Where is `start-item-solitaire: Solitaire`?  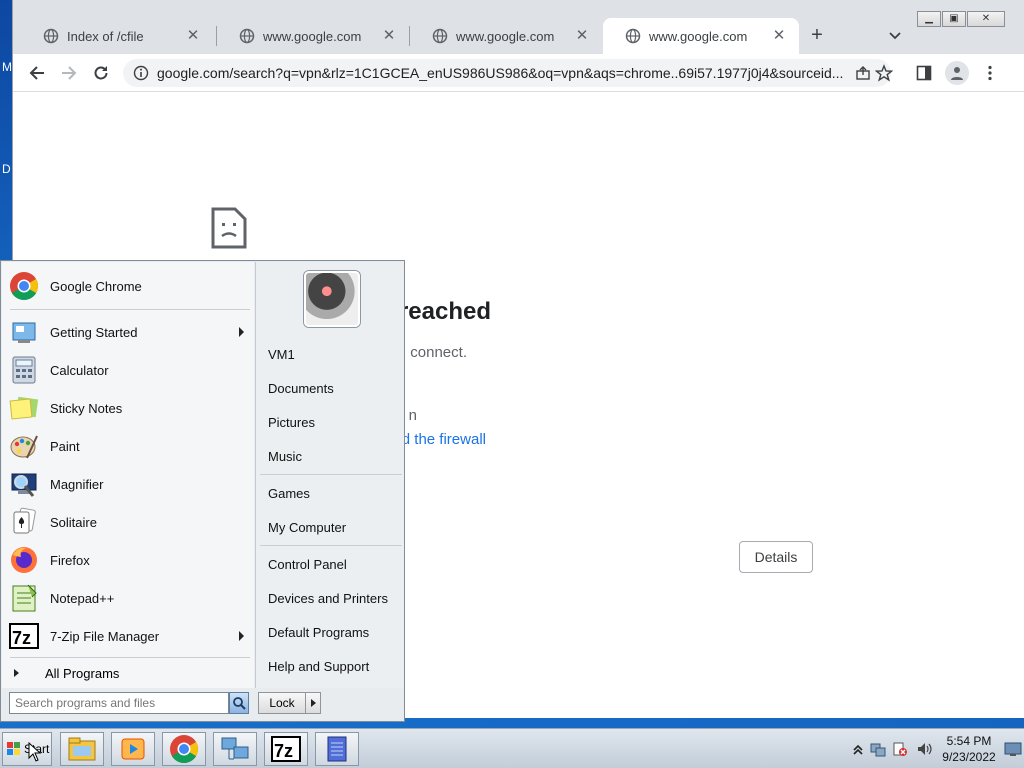 start-item-solitaire: Solitaire is located at coordinates (129, 522).